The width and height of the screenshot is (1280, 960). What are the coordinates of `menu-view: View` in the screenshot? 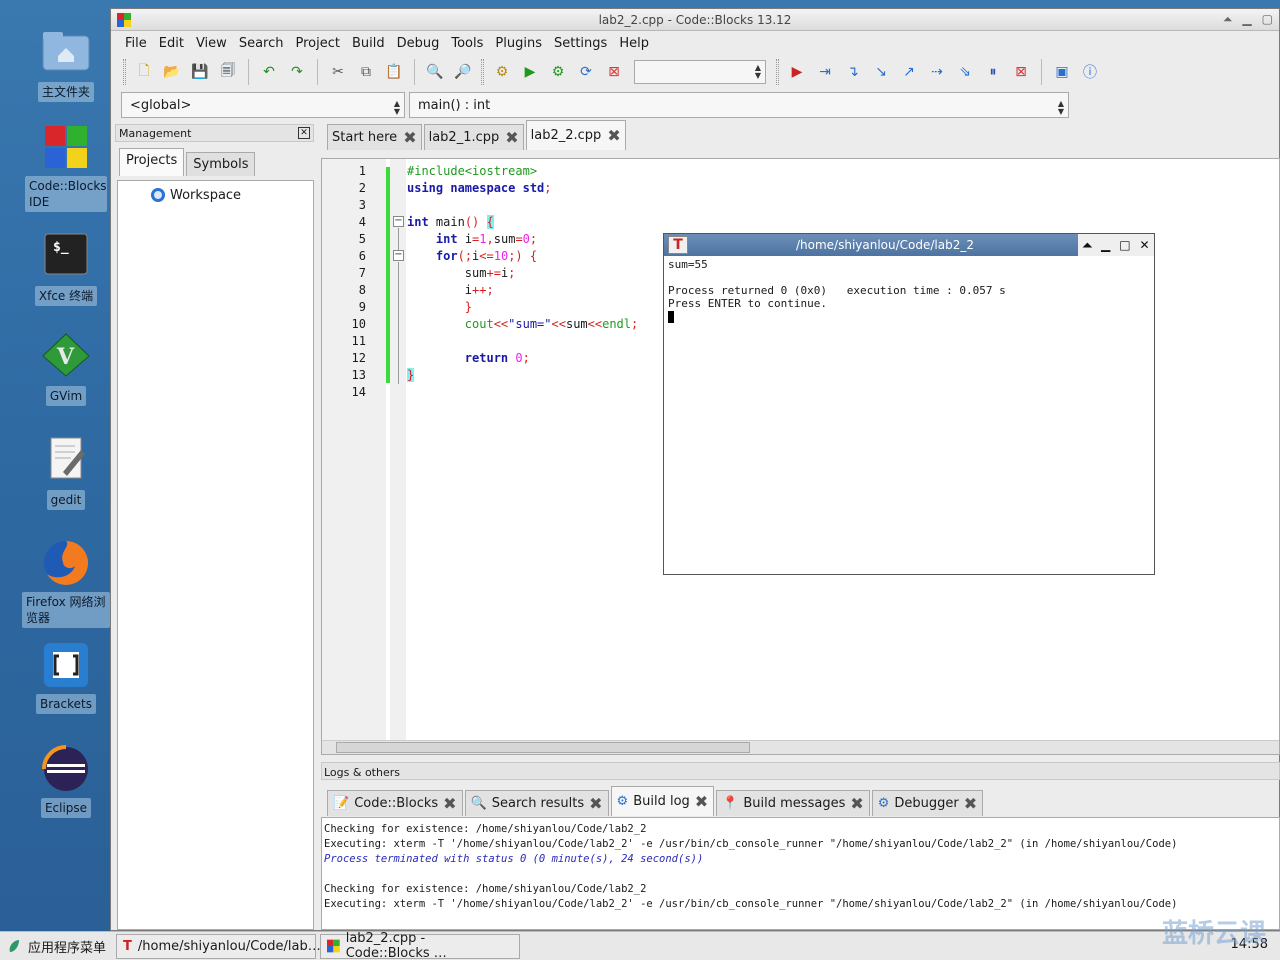 It's located at (211, 43).